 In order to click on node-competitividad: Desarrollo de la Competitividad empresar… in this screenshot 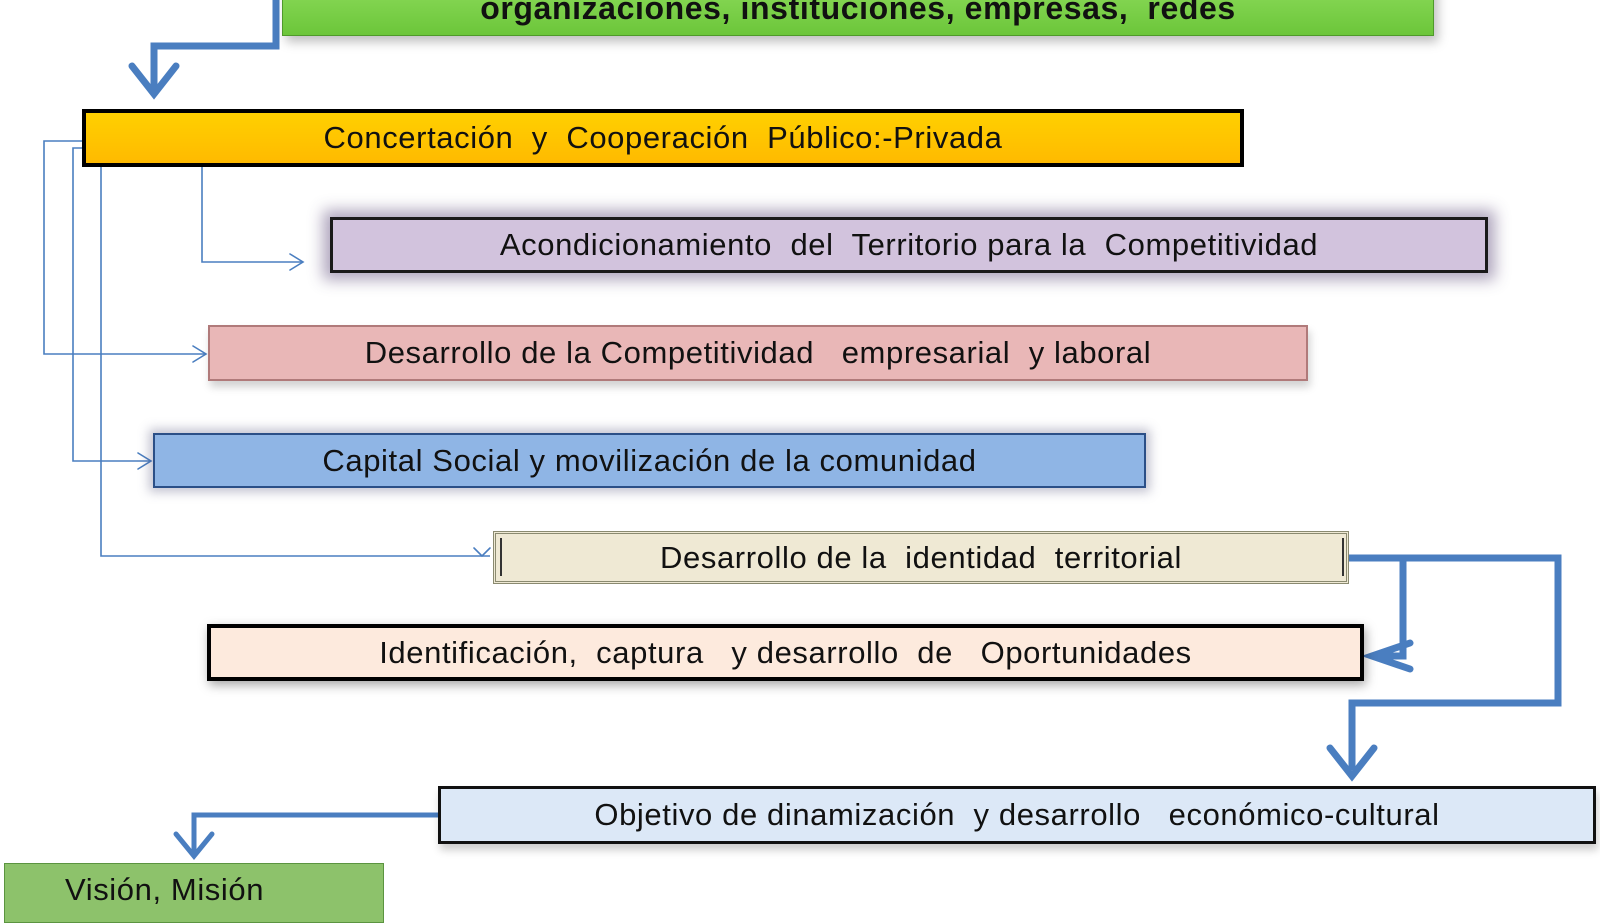, I will do `click(758, 353)`.